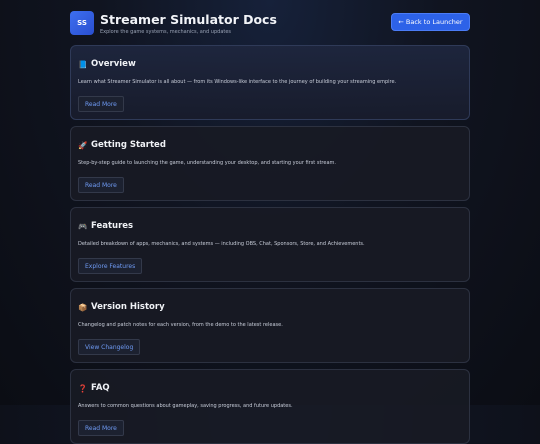 The image size is (540, 444). I want to click on section-heading: 📘 Overview, so click(107, 64).